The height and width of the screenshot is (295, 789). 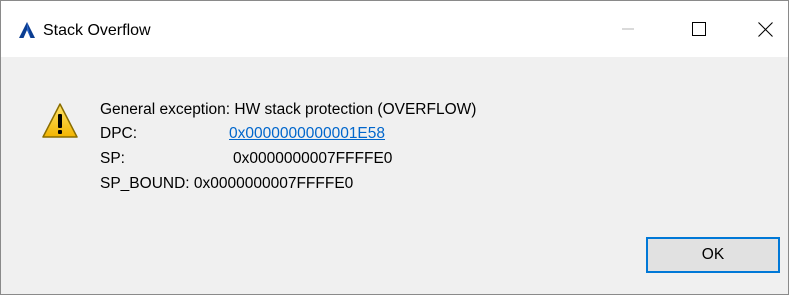 What do you see at coordinates (97, 30) in the screenshot?
I see `window-title: Stack Overflow` at bounding box center [97, 30].